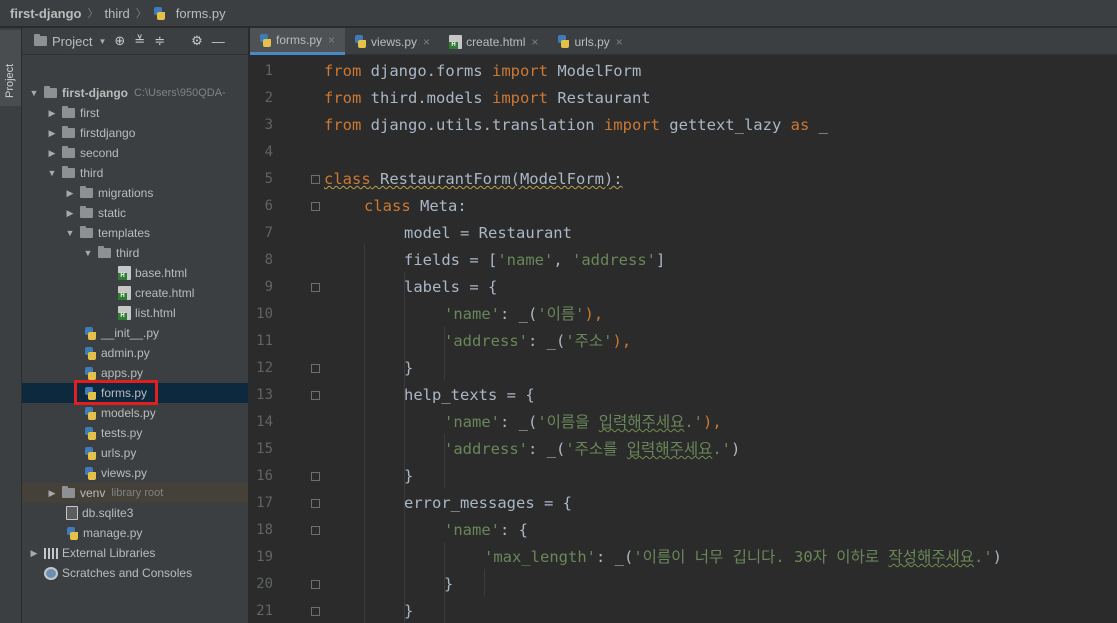 The height and width of the screenshot is (623, 1117). Describe the element at coordinates (135, 133) in the screenshot. I see `tree-item-firstdjango: ▶ firstdjango` at that location.